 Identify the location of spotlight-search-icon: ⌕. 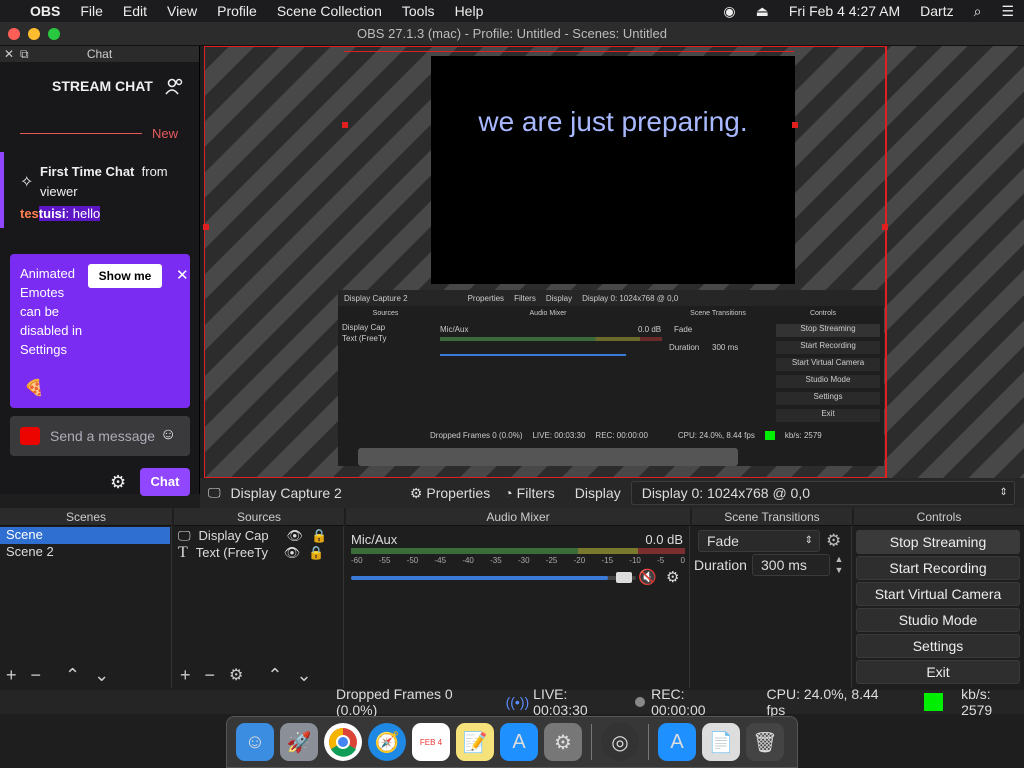
(978, 11).